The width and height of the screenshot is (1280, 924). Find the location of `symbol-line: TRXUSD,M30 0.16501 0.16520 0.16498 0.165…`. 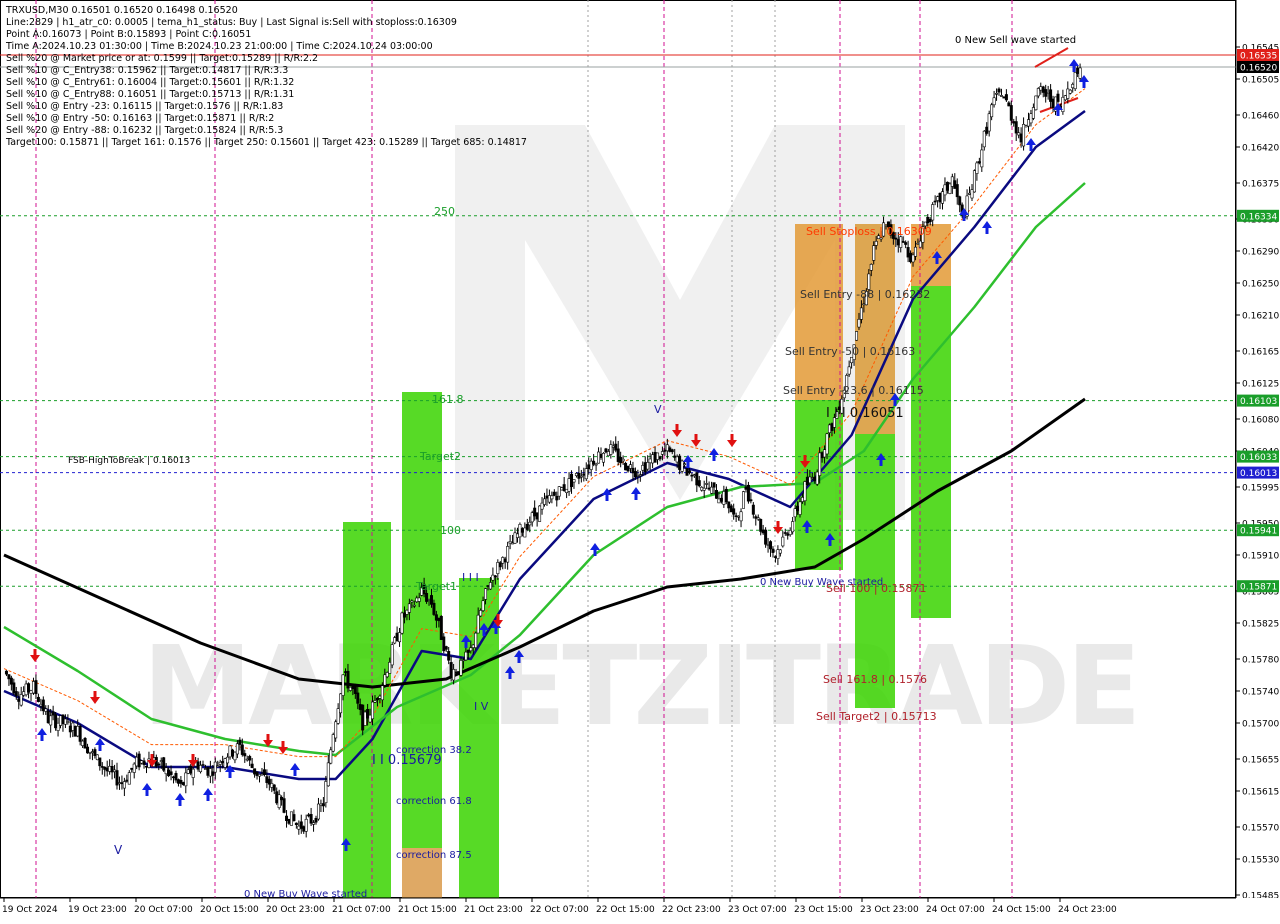

symbol-line: TRXUSD,M30 0.16501 0.16520 0.16498 0.165… is located at coordinates (122, 10).